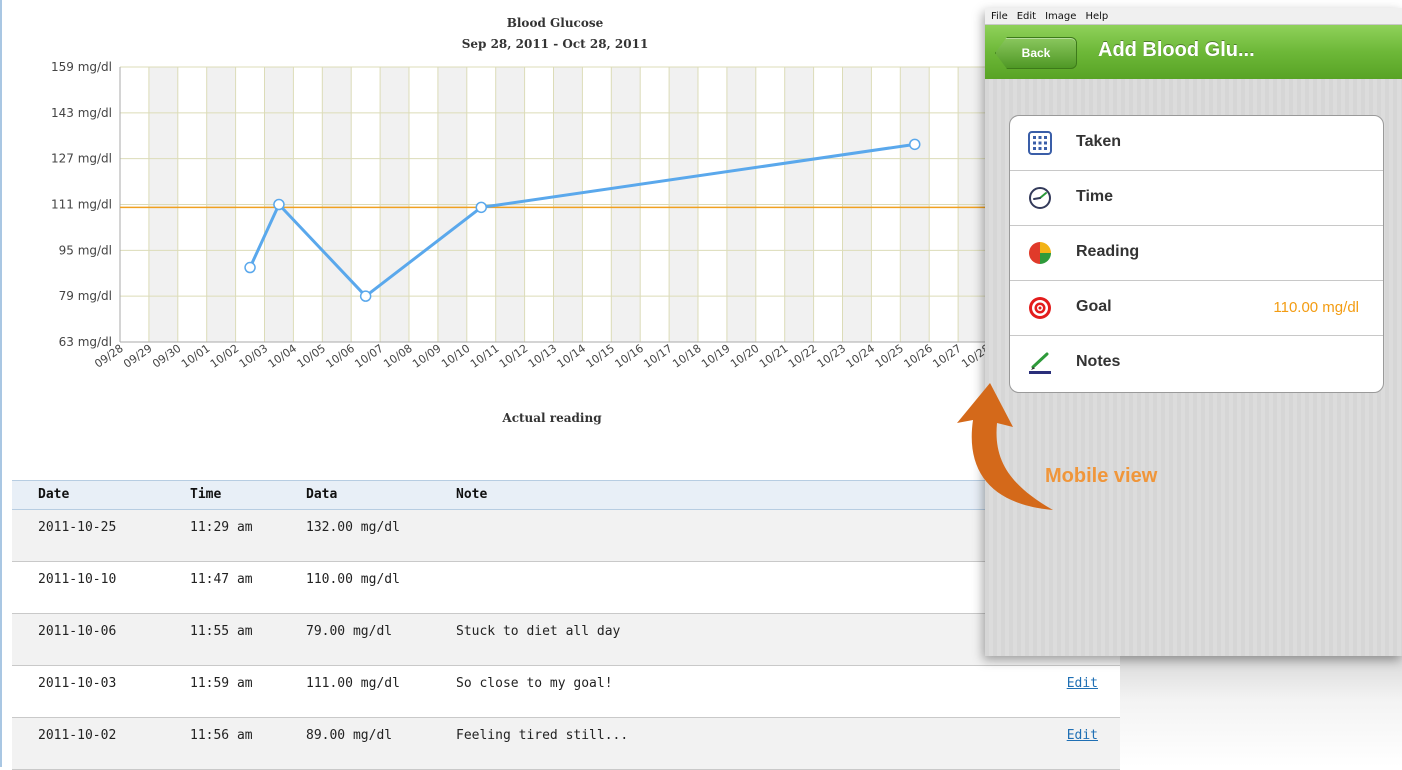  I want to click on x-axis-label: Actual reading, so click(551, 418).